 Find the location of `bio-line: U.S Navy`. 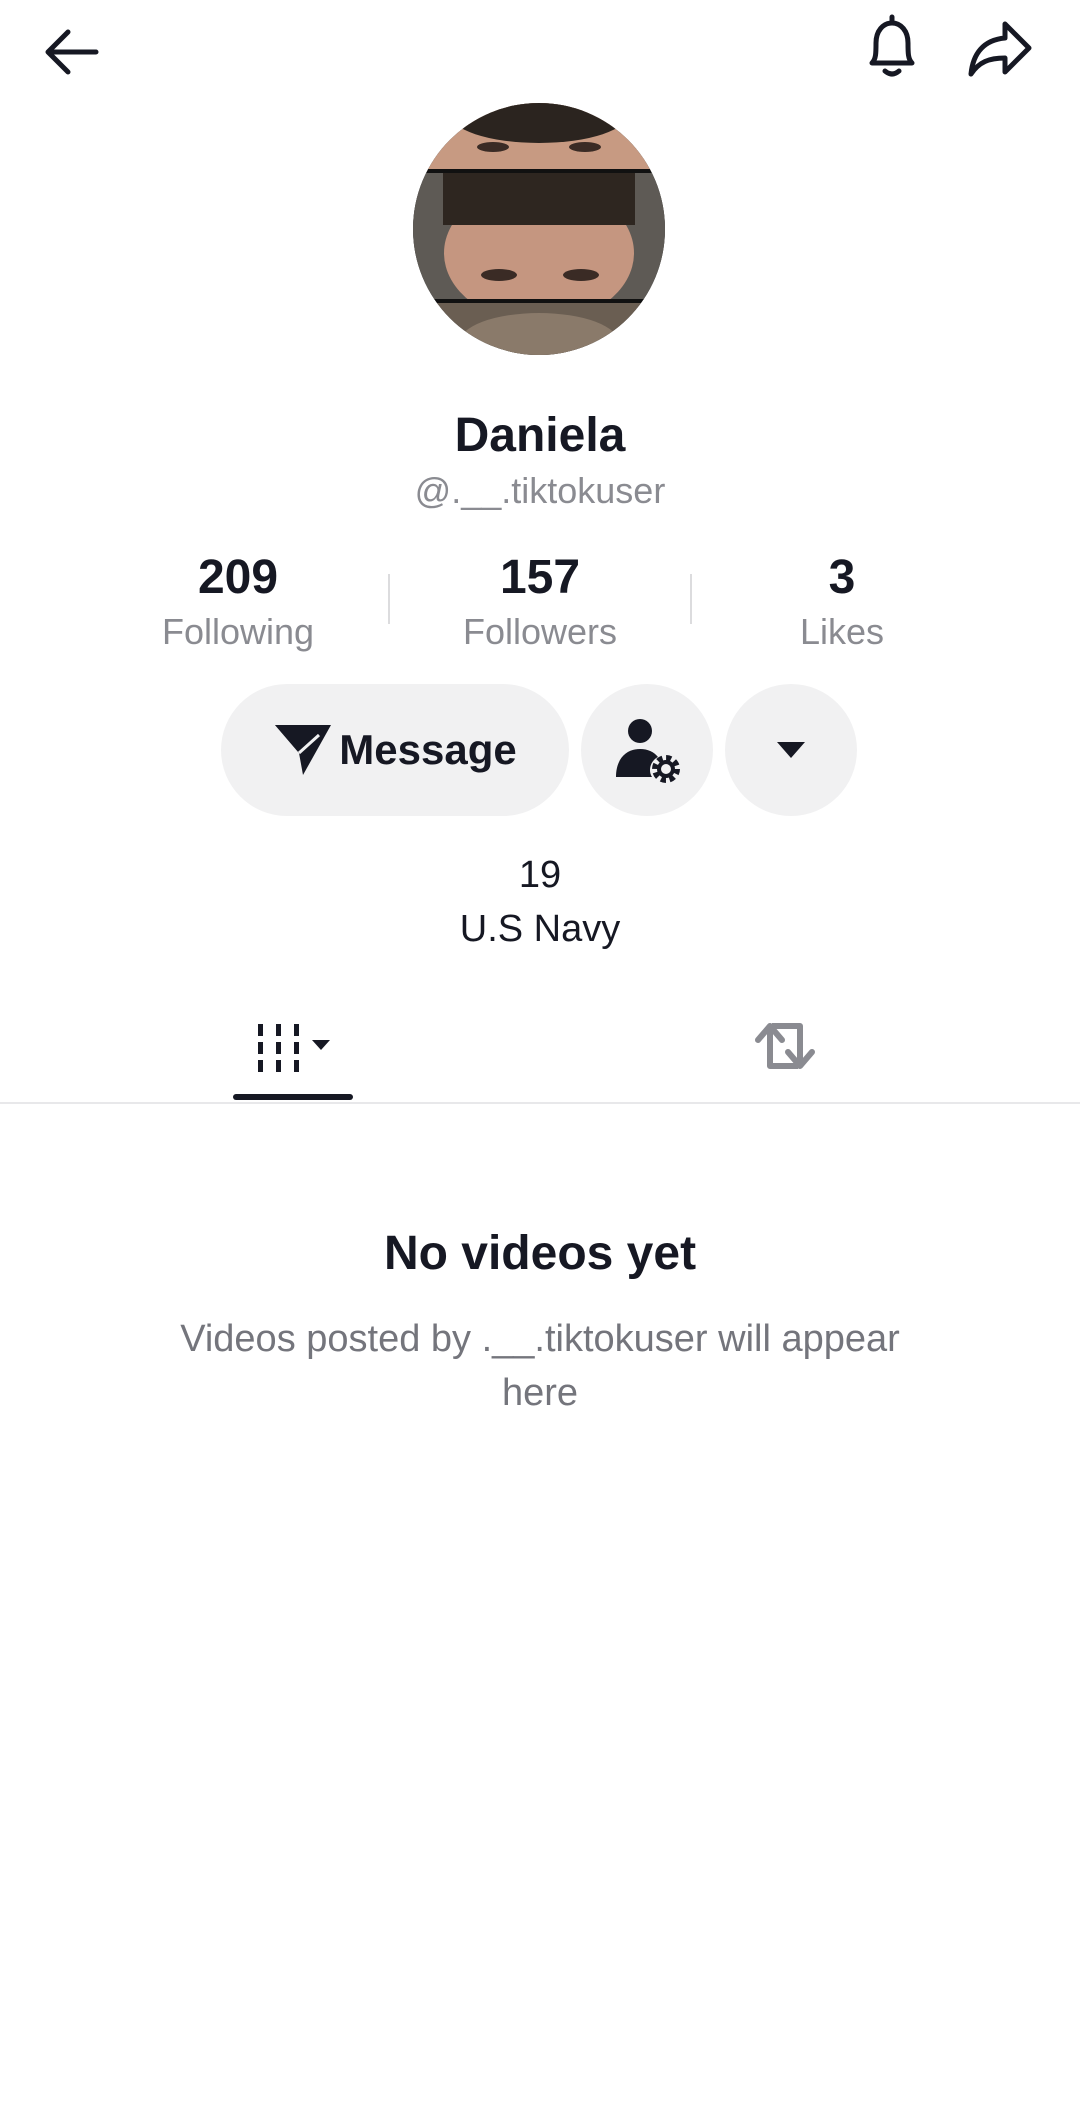

bio-line: U.S Navy is located at coordinates (540, 929).